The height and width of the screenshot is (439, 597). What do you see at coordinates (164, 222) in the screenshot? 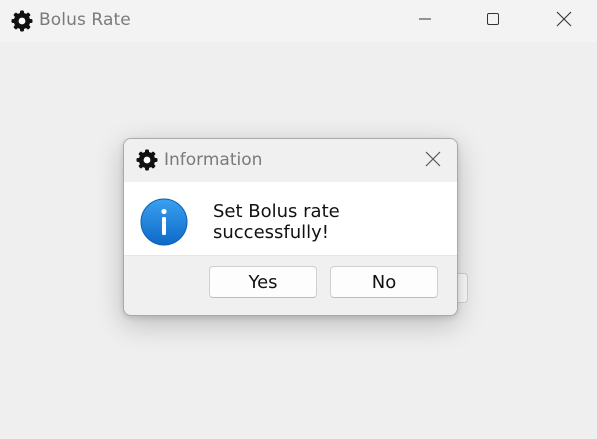
I see `info-icon` at bounding box center [164, 222].